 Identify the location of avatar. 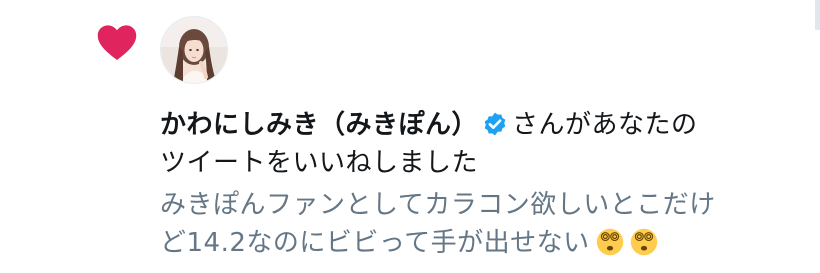
(194, 50).